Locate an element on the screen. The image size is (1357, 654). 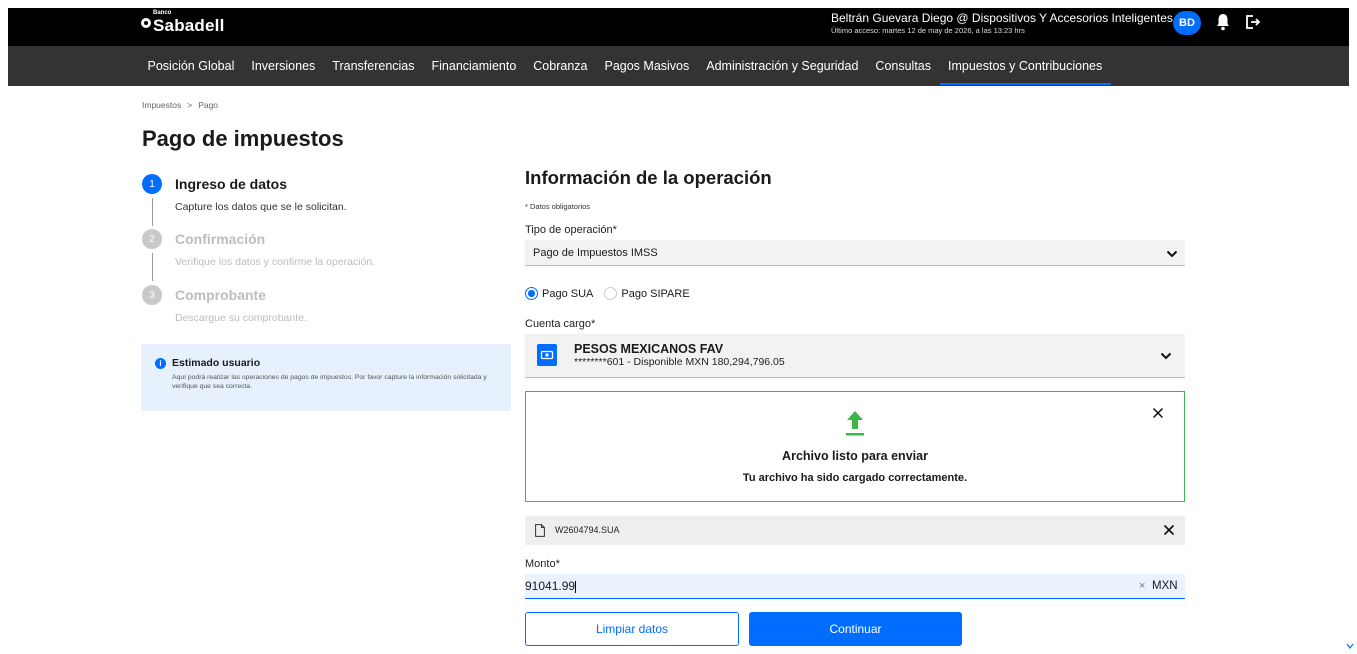
nav-cobranza: Cobranza is located at coordinates (560, 66).